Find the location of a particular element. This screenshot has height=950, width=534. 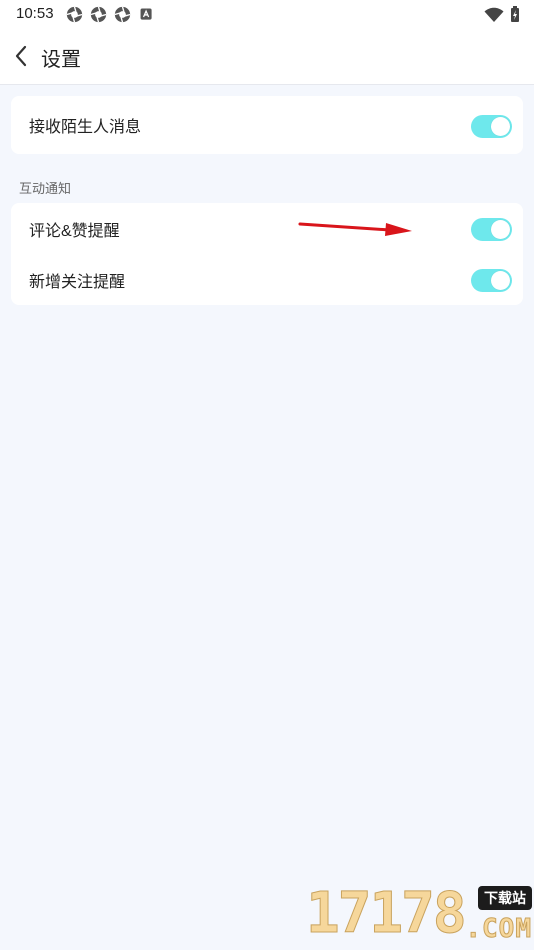

a-box-icon is located at coordinates (146, 14).